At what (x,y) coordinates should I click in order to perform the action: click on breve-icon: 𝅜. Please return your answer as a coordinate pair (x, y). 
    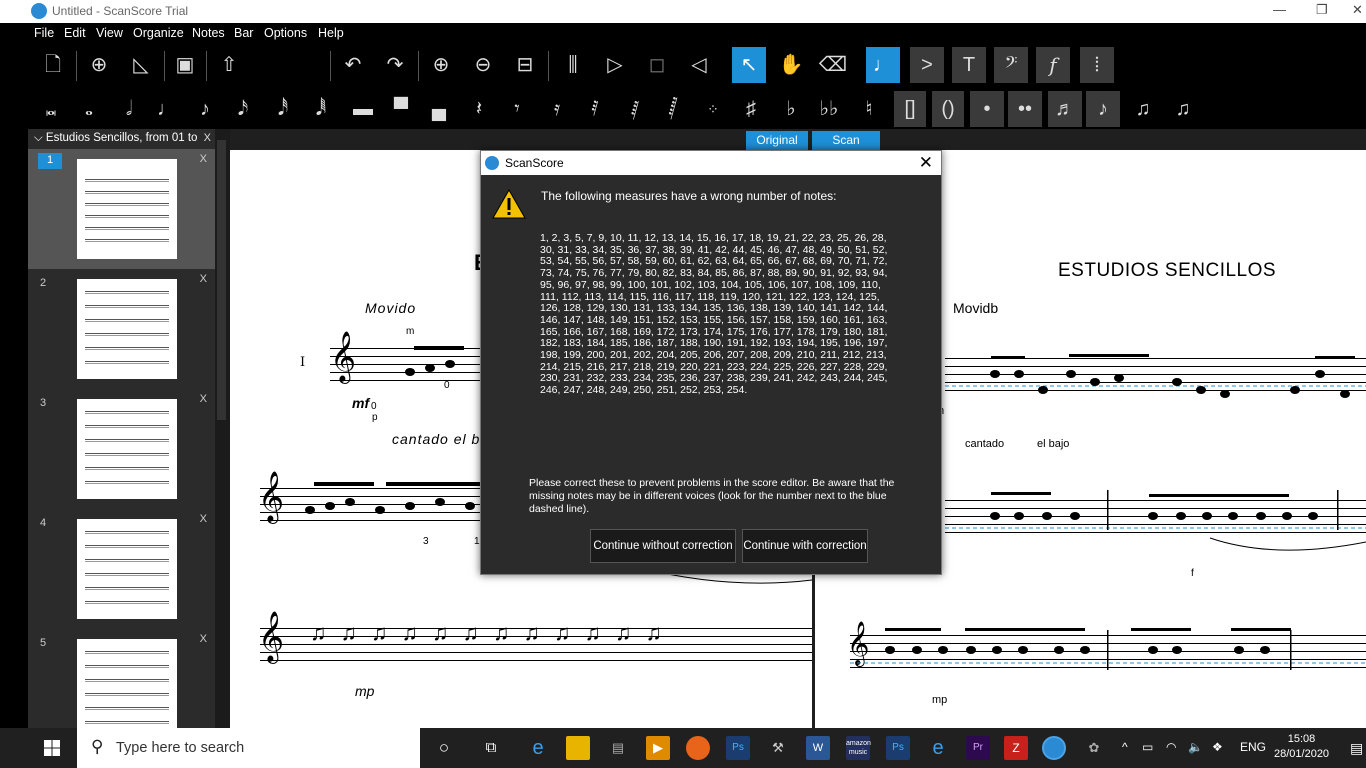
    Looking at the image, I should click on (51, 109).